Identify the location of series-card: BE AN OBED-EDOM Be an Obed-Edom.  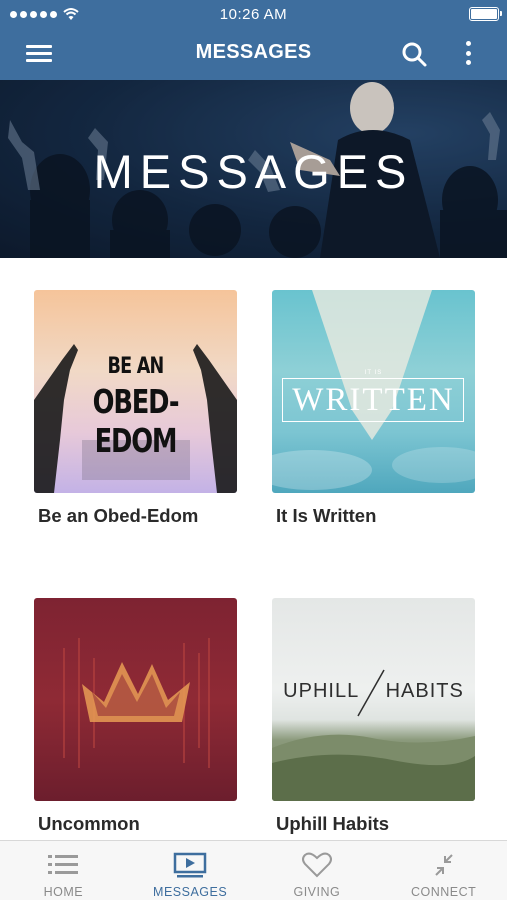
(136, 408).